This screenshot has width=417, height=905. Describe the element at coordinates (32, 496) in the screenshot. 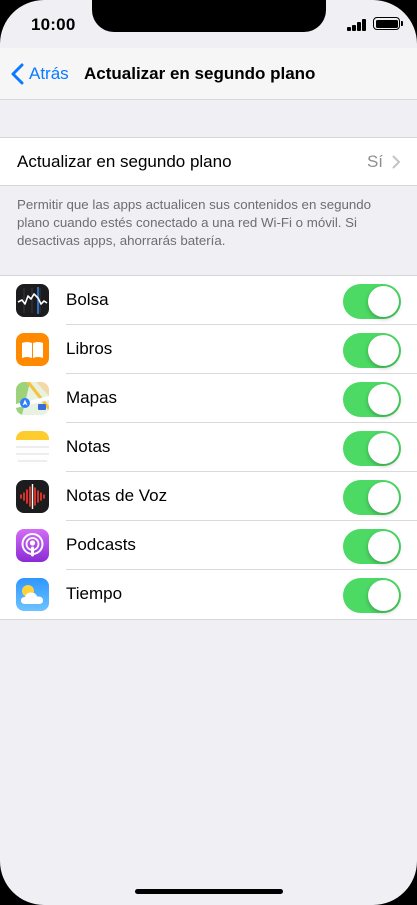

I see `voice-memos-icon` at that location.